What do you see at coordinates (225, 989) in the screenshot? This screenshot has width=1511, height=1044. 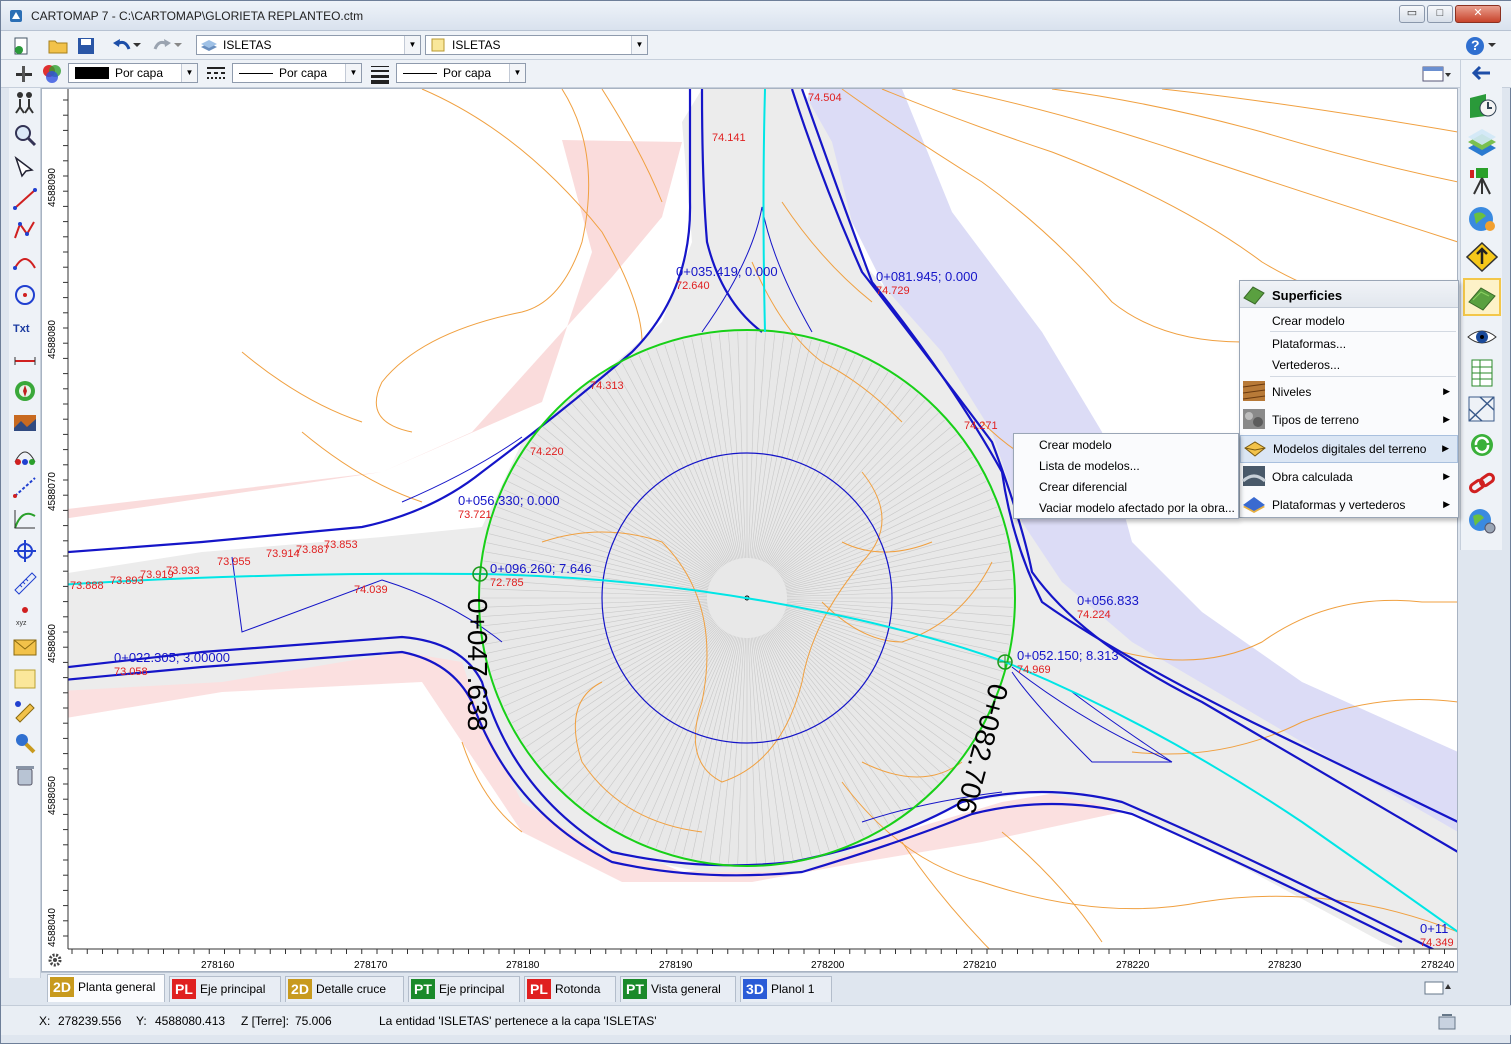 I see `tab-eje-principal-pl: PL Eje principal` at bounding box center [225, 989].